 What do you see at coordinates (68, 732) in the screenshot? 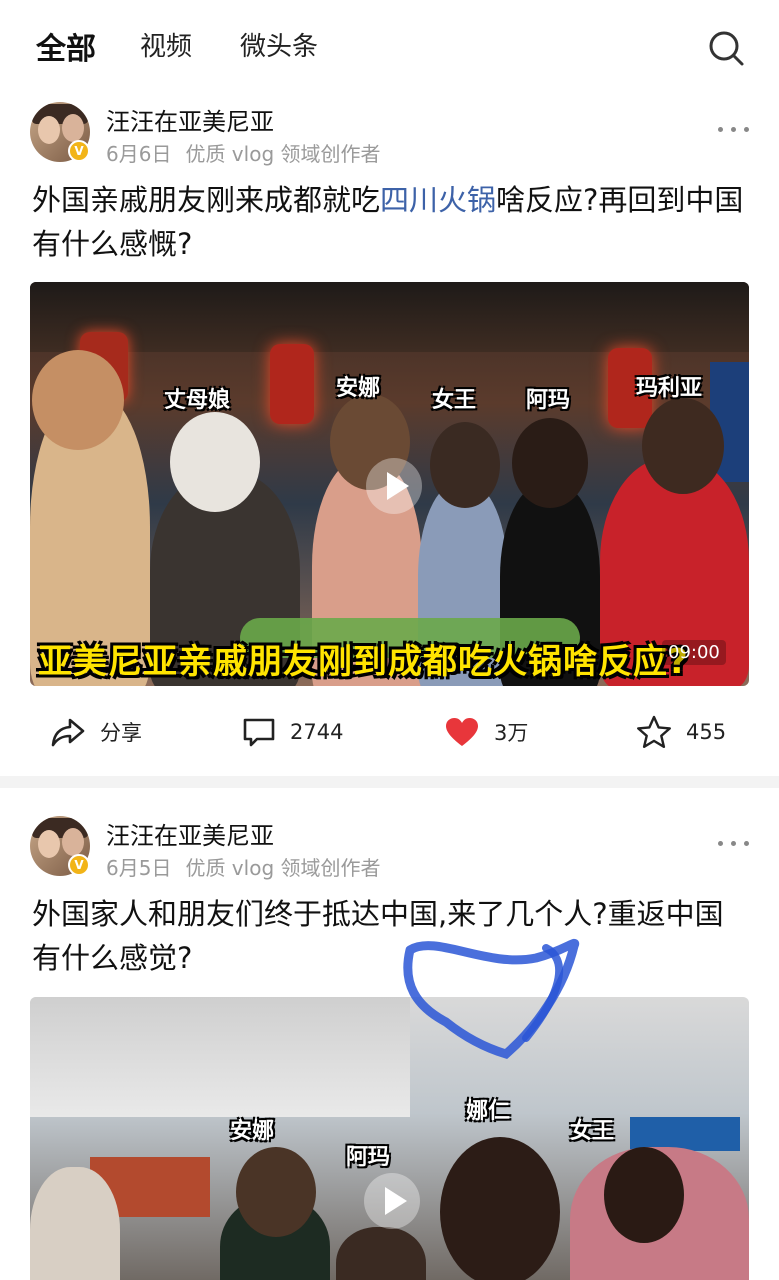
I see `share-icon` at bounding box center [68, 732].